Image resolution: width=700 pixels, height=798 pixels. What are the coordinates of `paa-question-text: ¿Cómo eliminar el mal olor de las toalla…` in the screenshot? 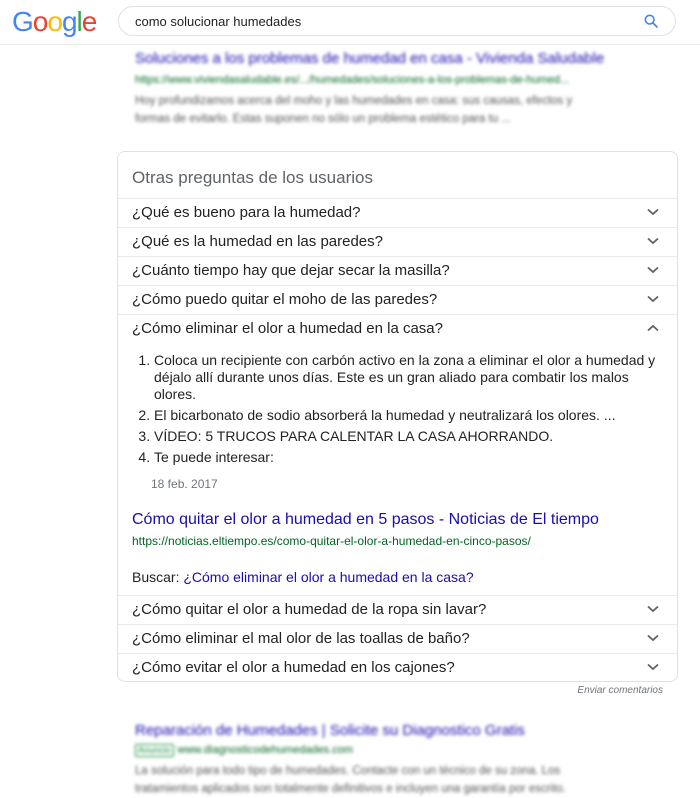 It's located at (301, 638).